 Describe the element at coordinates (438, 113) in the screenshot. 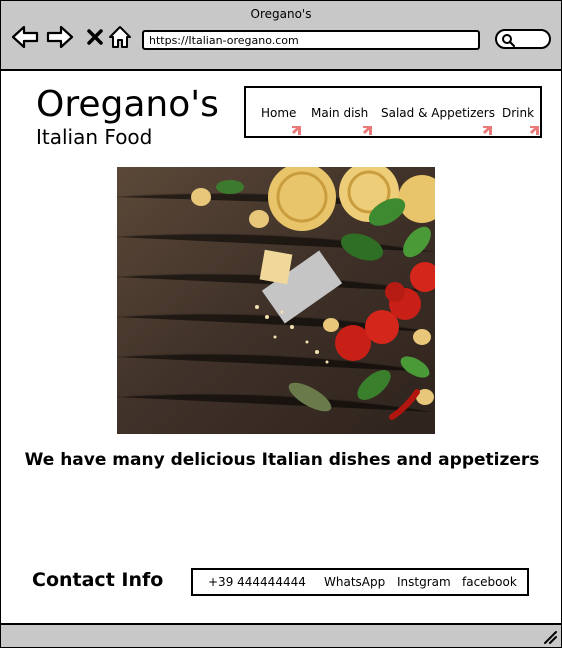

I see `nav-item-salad-appetizers: Salad & Appetizers` at that location.